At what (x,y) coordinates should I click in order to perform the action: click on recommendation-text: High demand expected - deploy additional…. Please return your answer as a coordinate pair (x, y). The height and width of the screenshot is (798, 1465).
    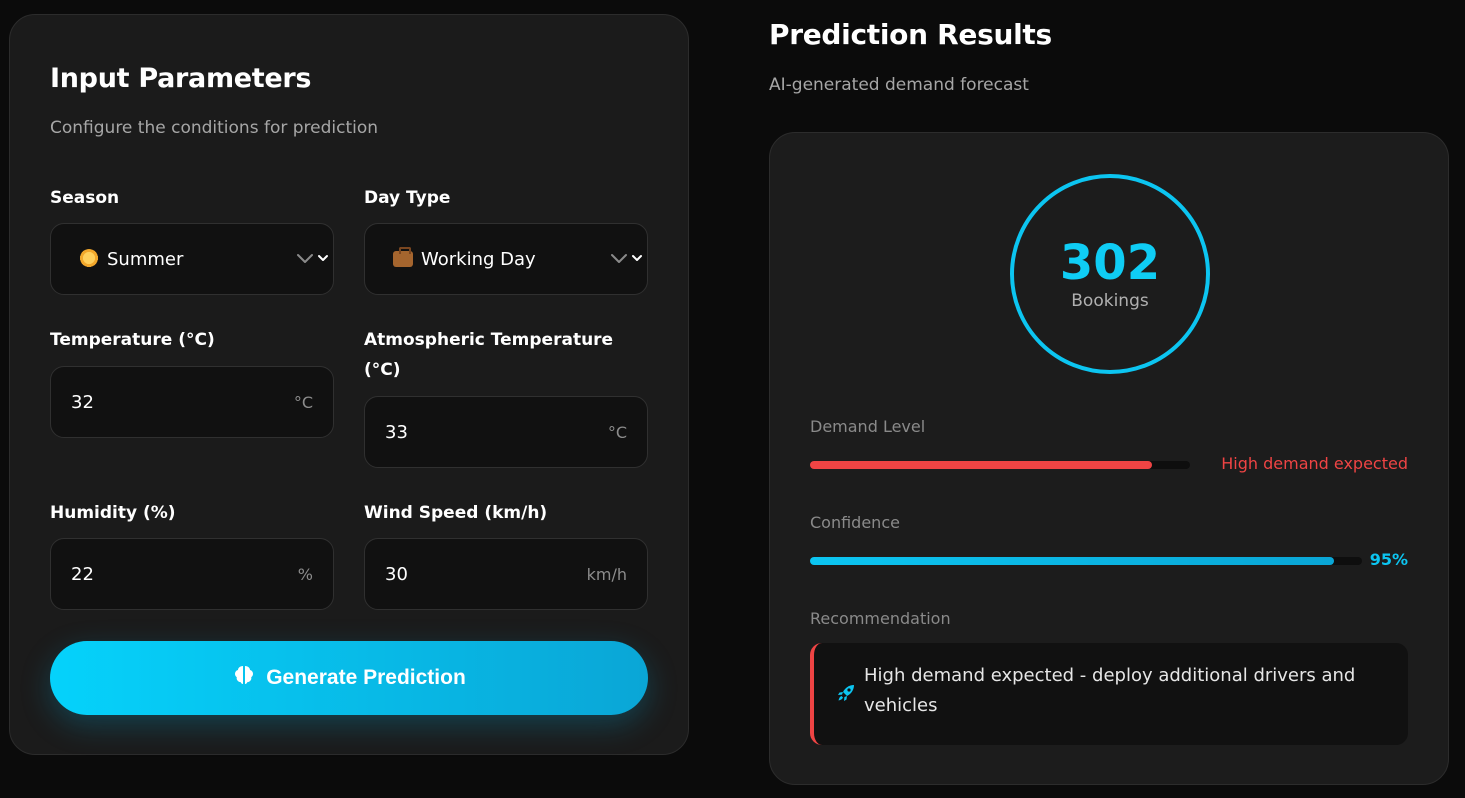
    Looking at the image, I should click on (1110, 690).